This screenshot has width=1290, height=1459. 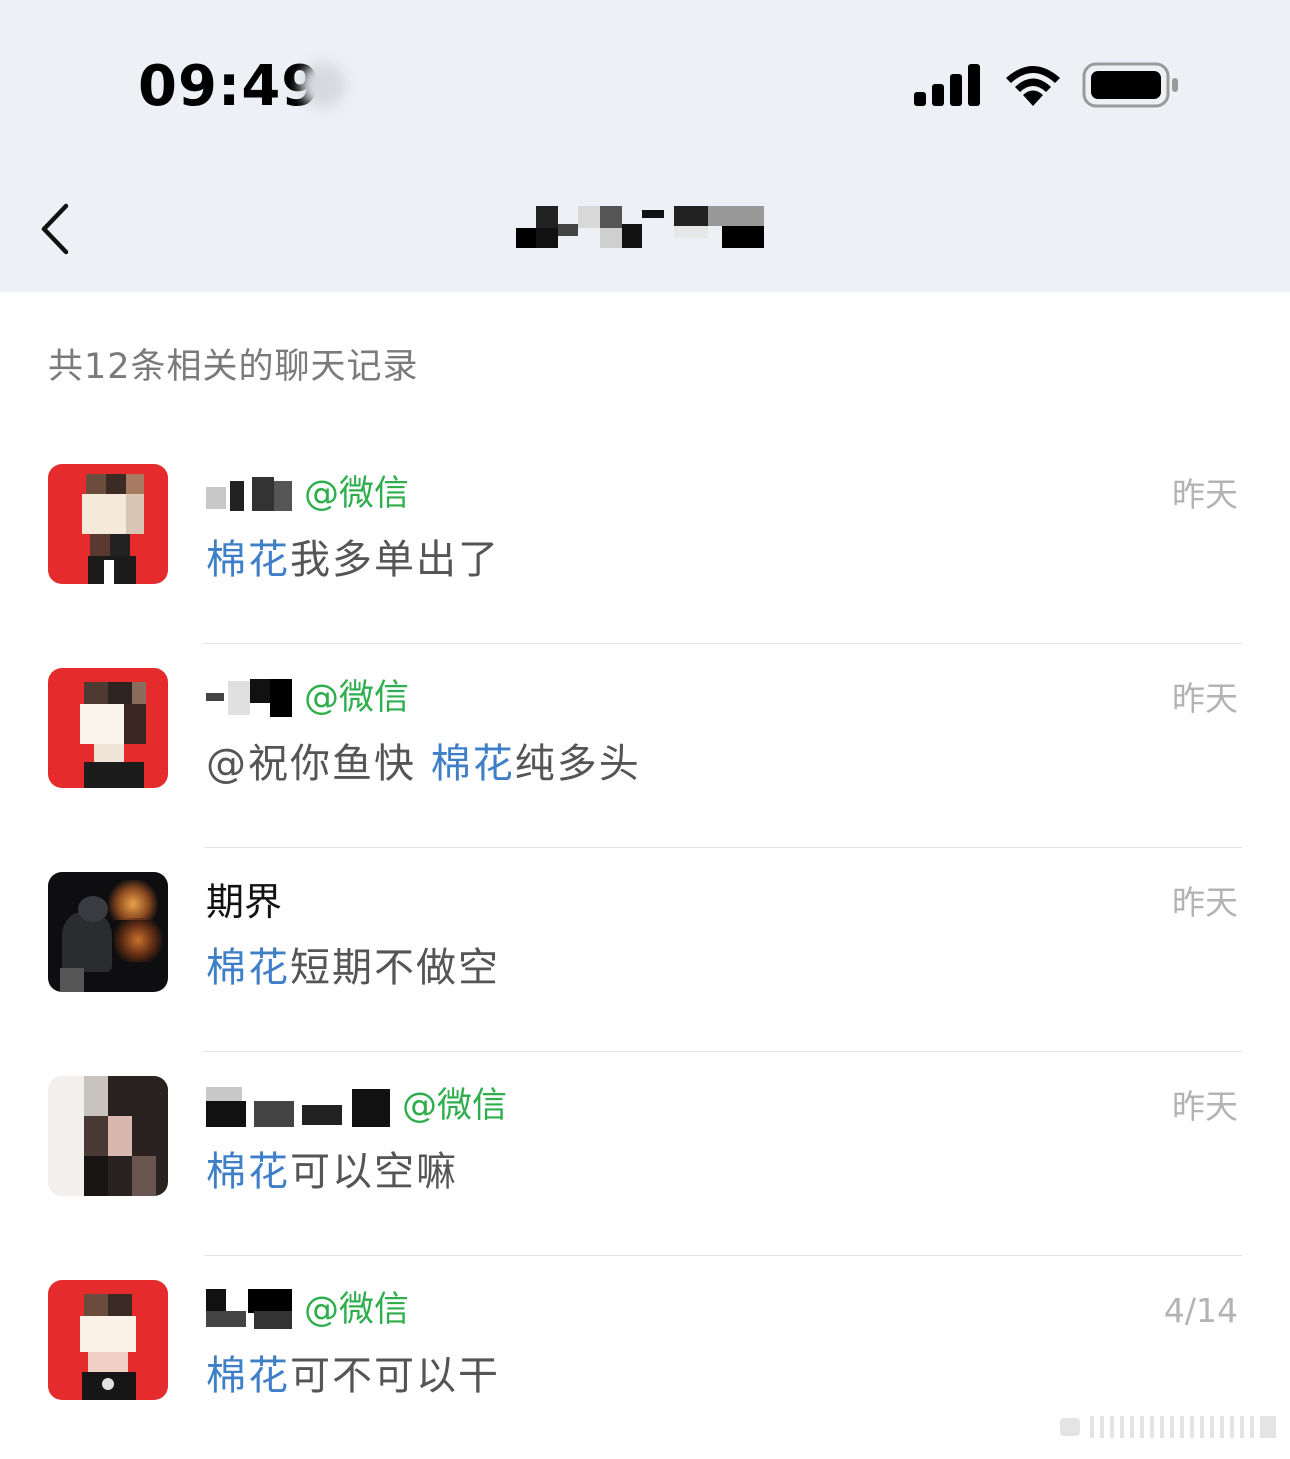 I want to click on status-time: 09:49, so click(x=230, y=86).